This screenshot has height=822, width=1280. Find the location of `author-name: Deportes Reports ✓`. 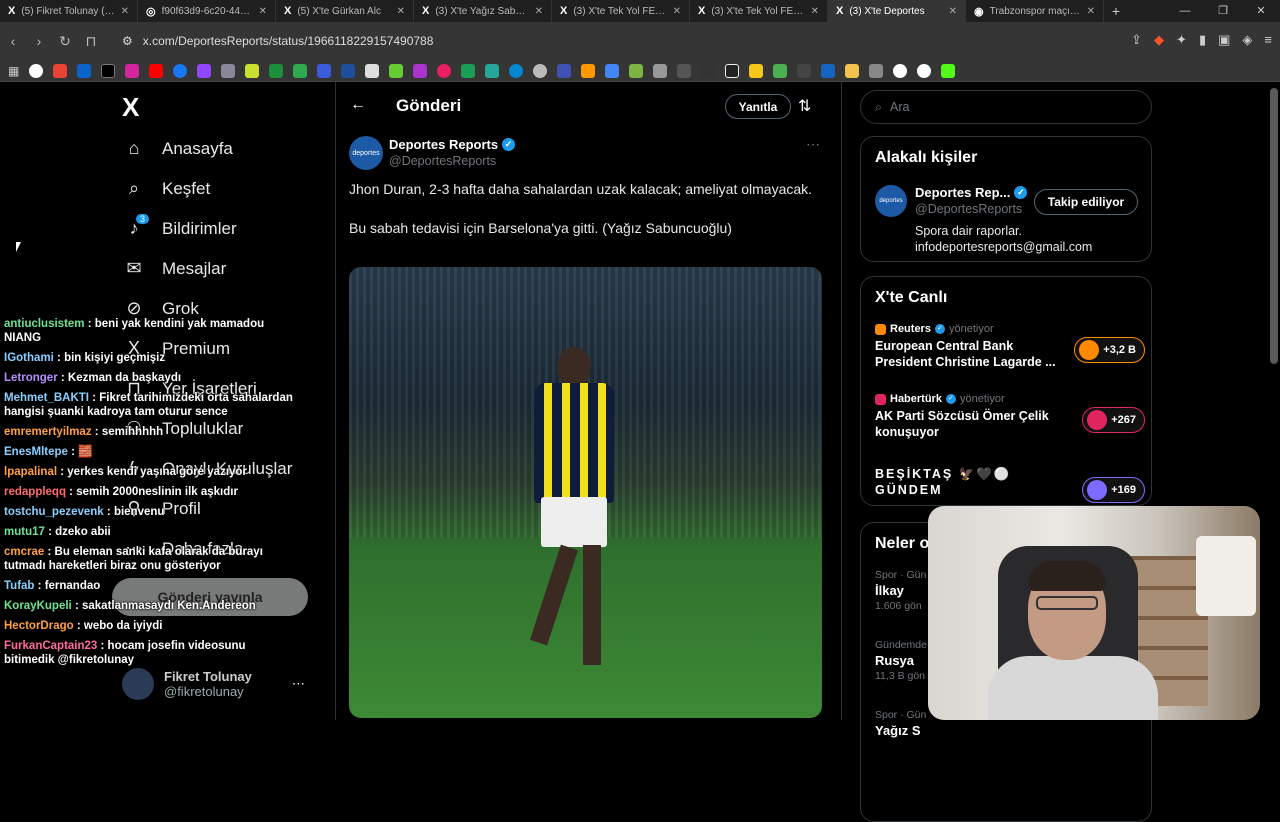

author-name: Deportes Reports ✓ is located at coordinates (452, 144).